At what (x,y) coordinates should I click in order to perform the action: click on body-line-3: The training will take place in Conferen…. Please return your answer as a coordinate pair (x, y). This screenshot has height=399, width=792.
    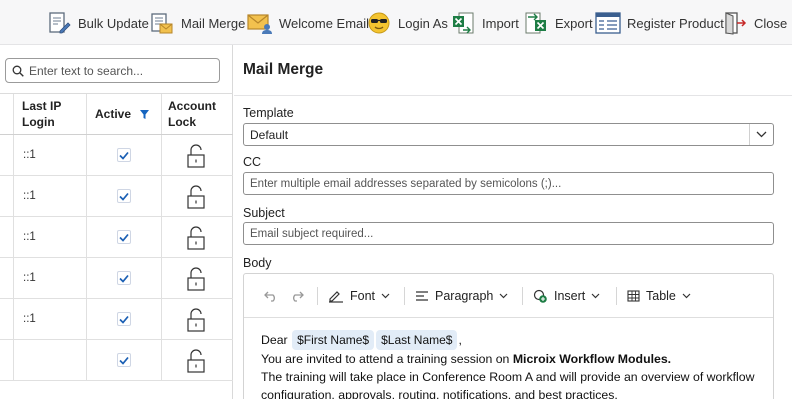
    Looking at the image, I should click on (508, 377).